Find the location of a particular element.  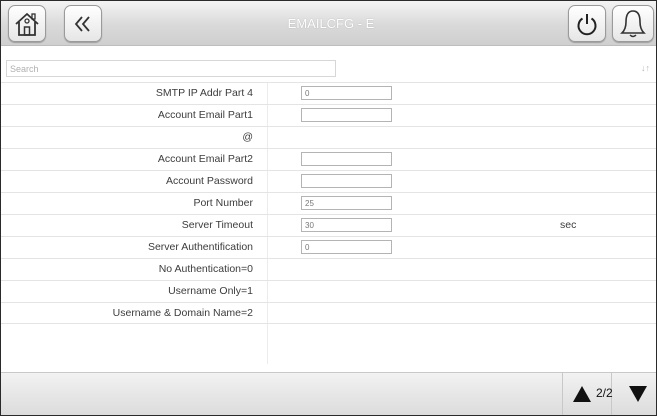

smtp-ip-part4-field is located at coordinates (346, 93).